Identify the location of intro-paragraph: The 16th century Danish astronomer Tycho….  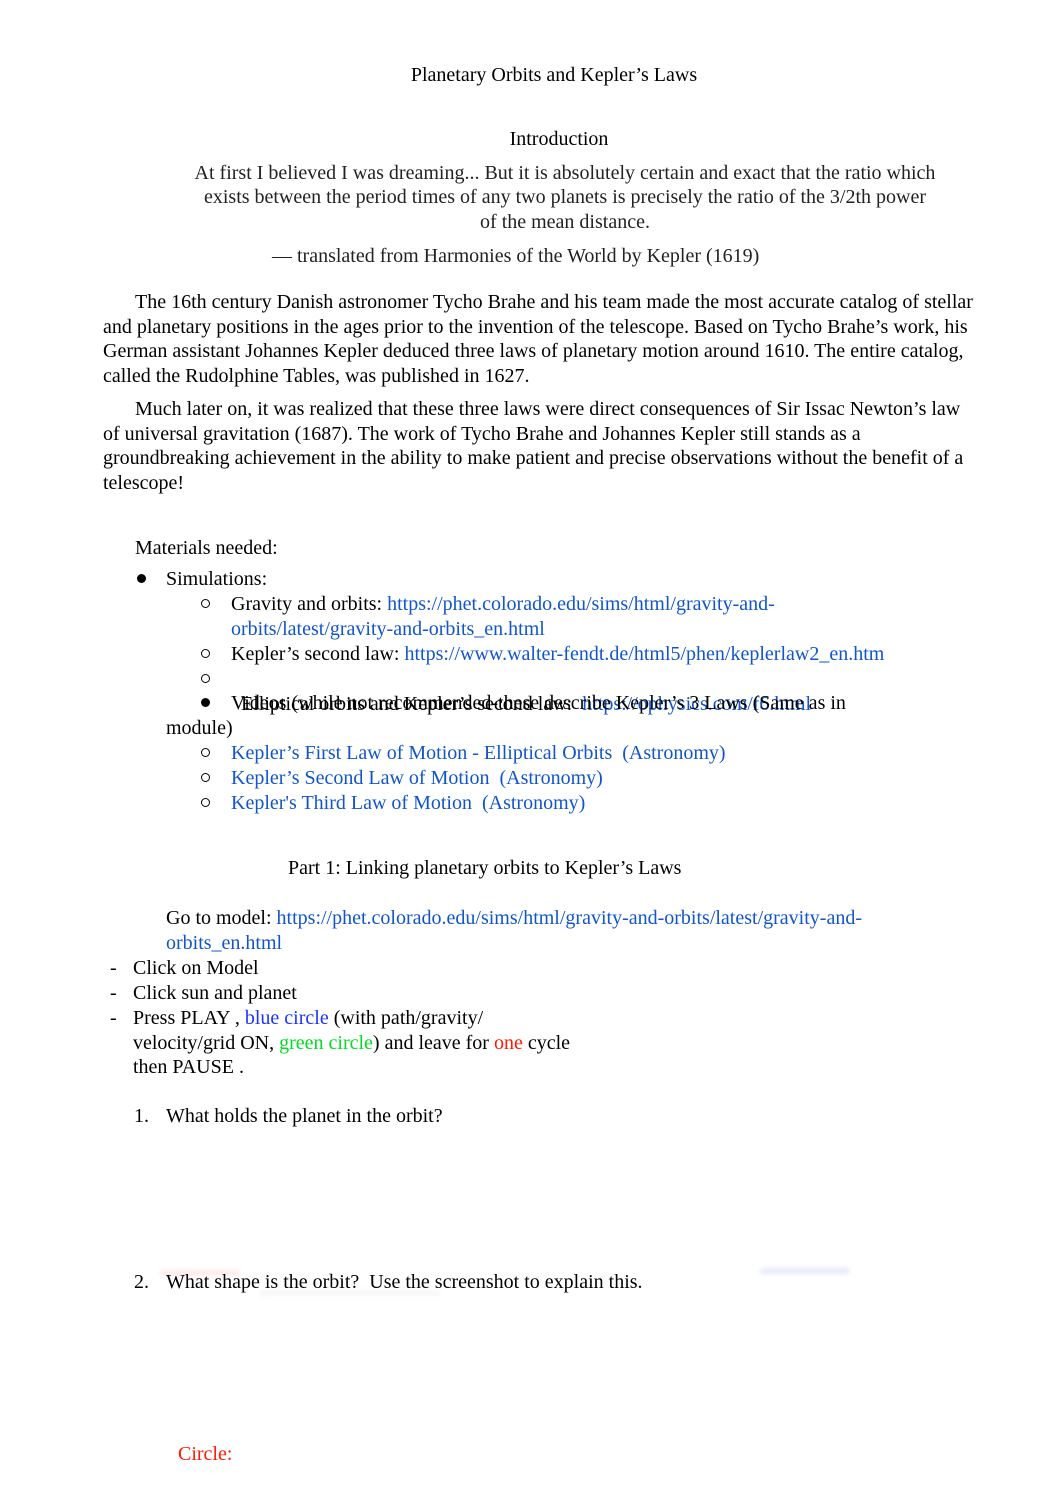
(538, 339).